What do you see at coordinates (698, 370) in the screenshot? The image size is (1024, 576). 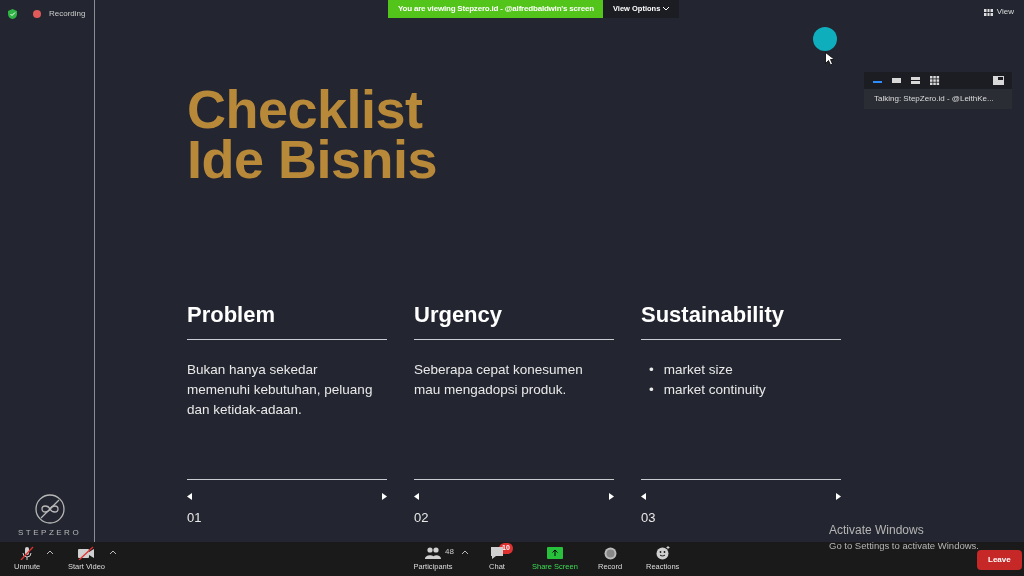 I see `bullet-item: market size` at bounding box center [698, 370].